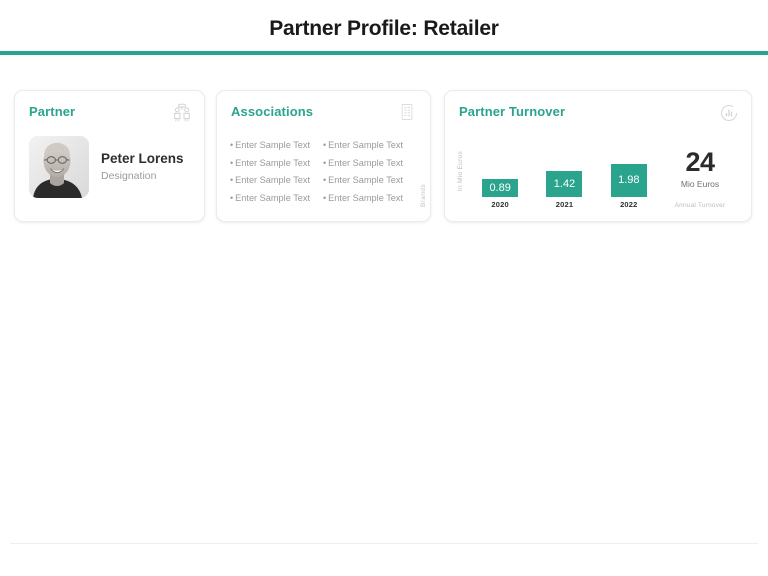 The width and height of the screenshot is (768, 576). Describe the element at coordinates (272, 111) in the screenshot. I see `associations-card-title: Associations` at that location.